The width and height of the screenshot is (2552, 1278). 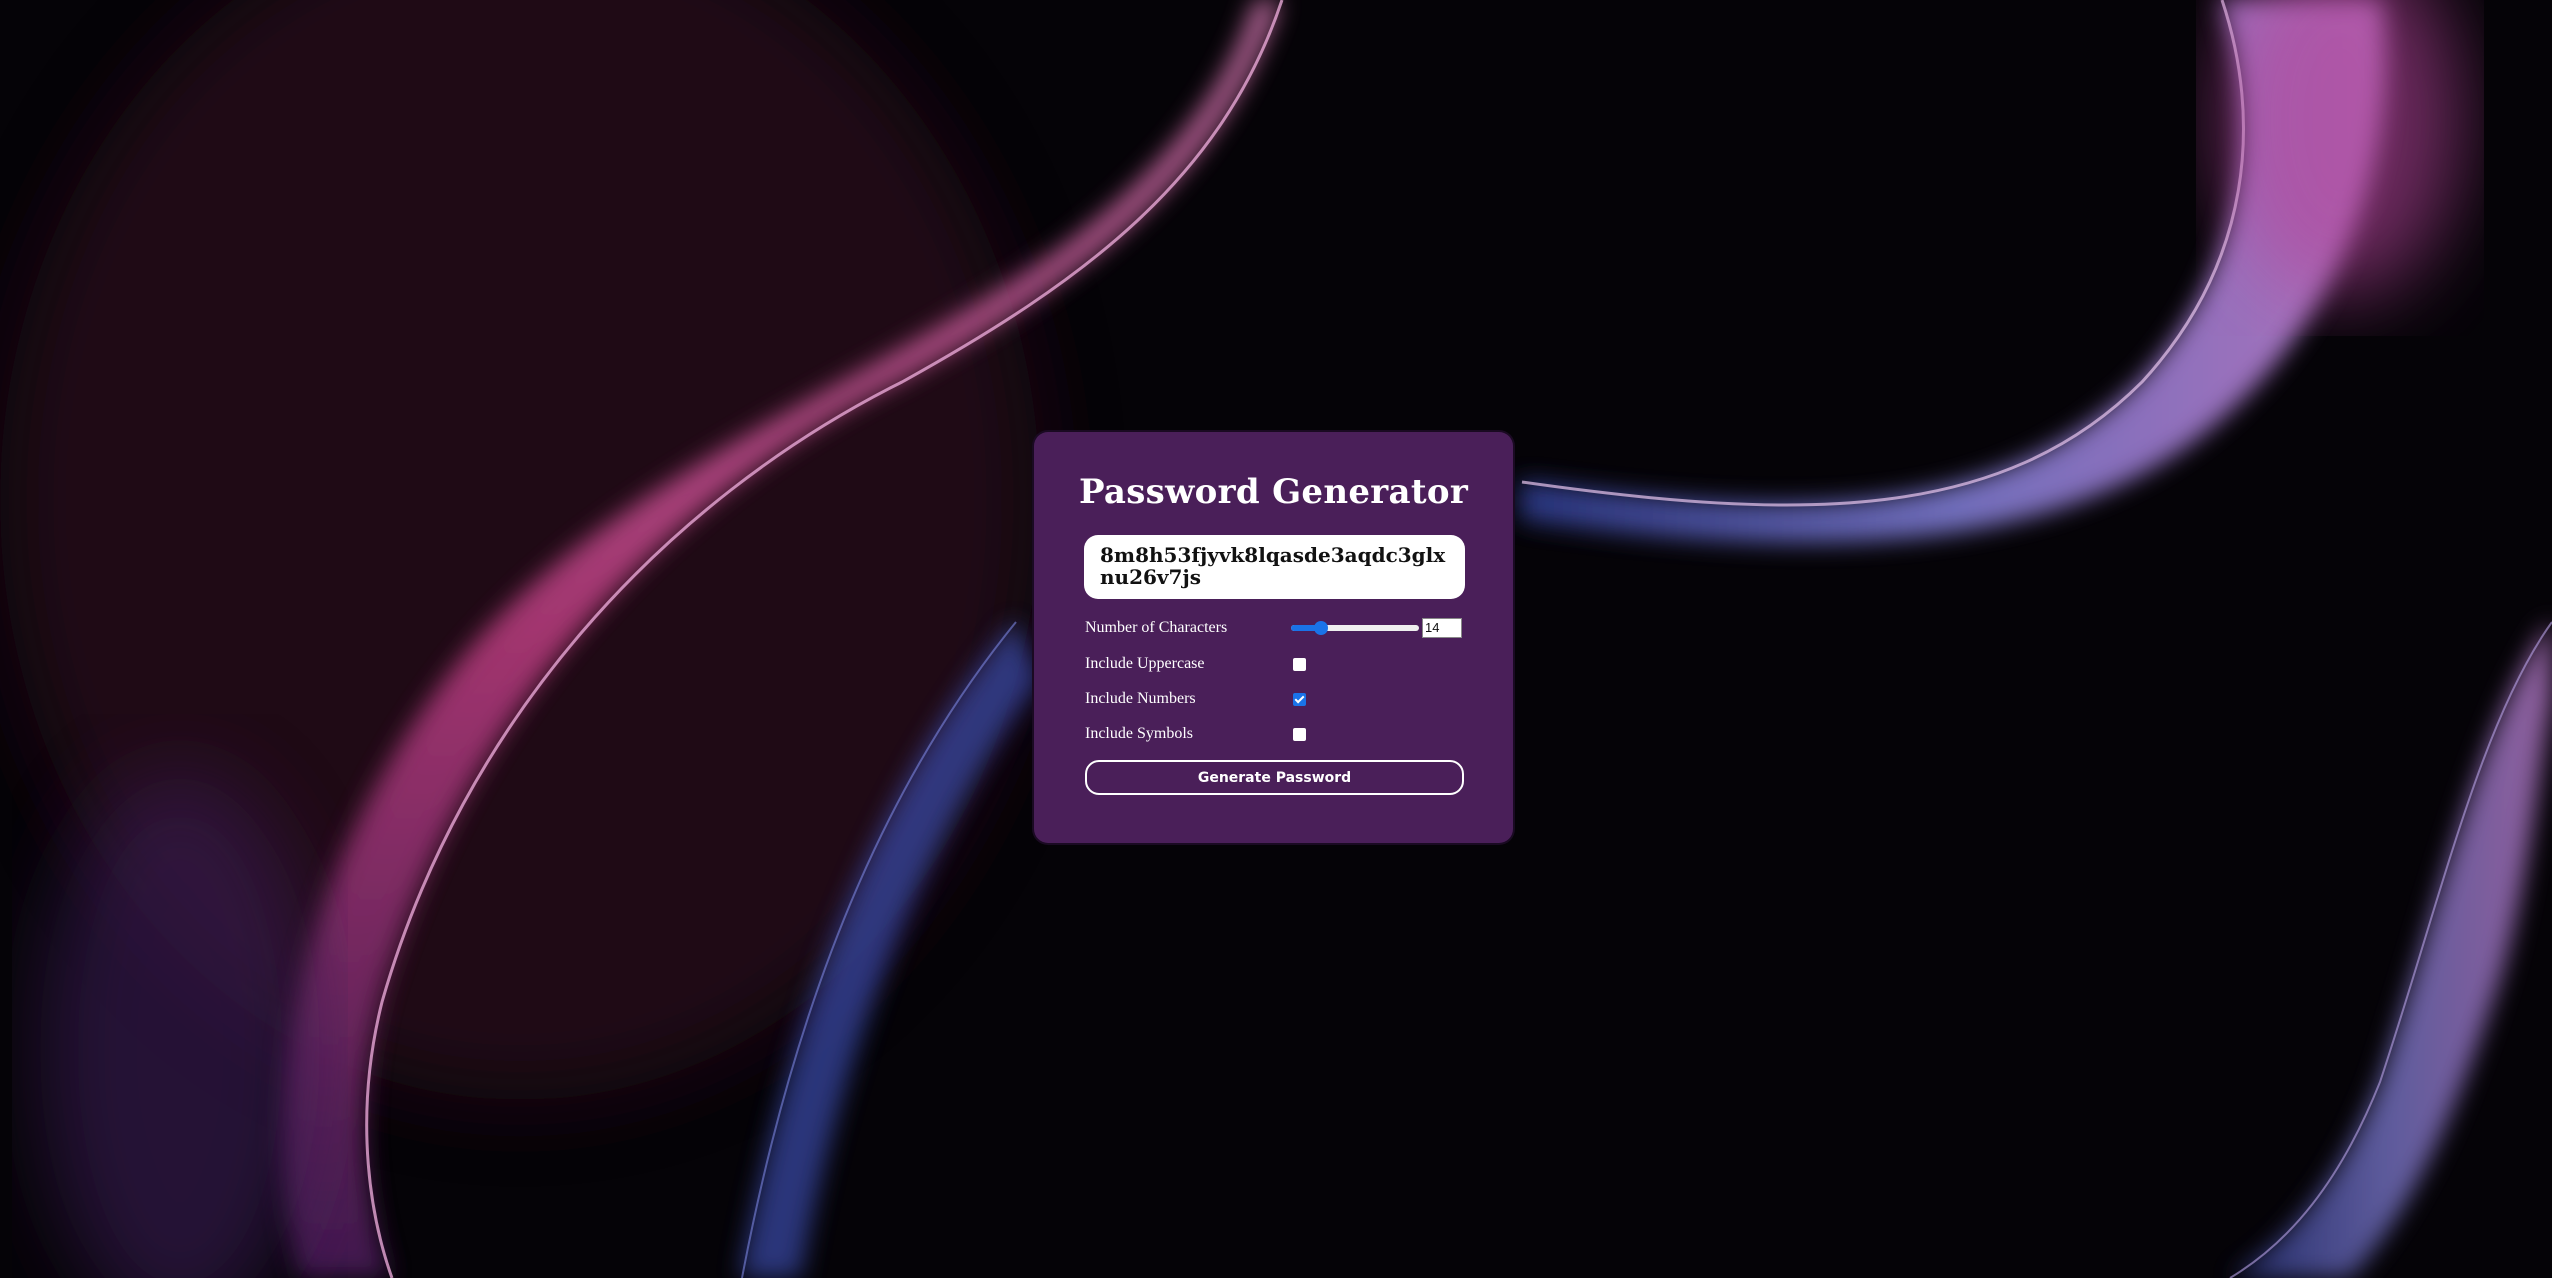 What do you see at coordinates (1140, 698) in the screenshot?
I see `numbers-label: Include Numbers` at bounding box center [1140, 698].